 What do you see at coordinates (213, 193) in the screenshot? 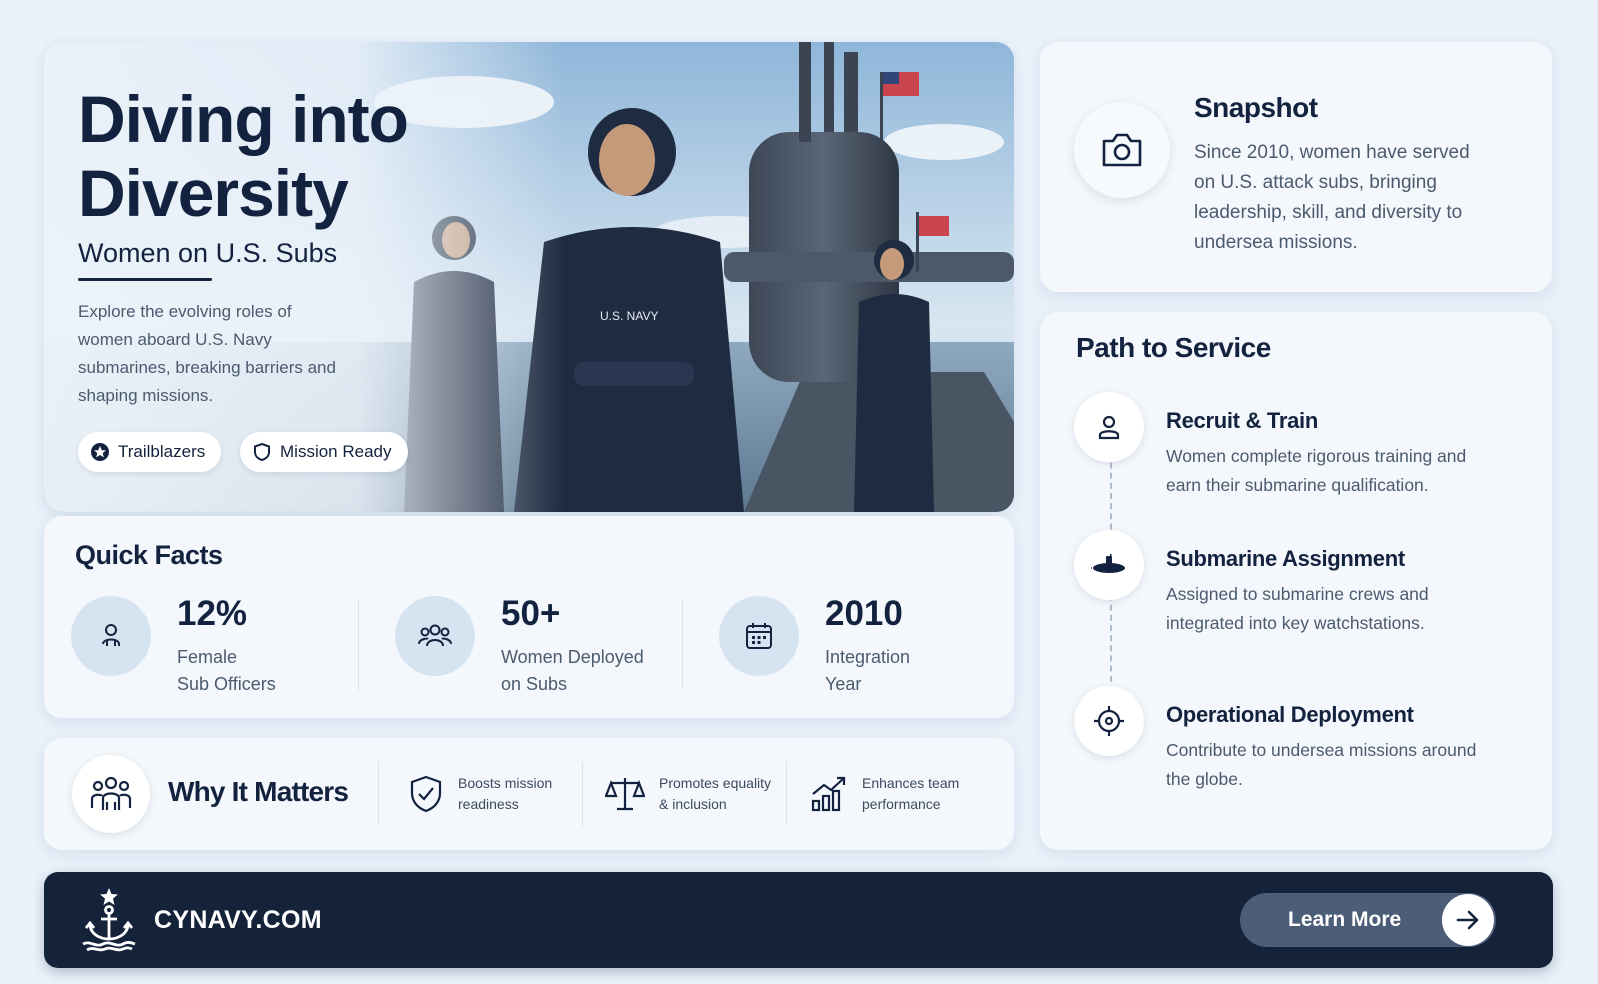
I see `hero-title-line2: Diversity` at bounding box center [213, 193].